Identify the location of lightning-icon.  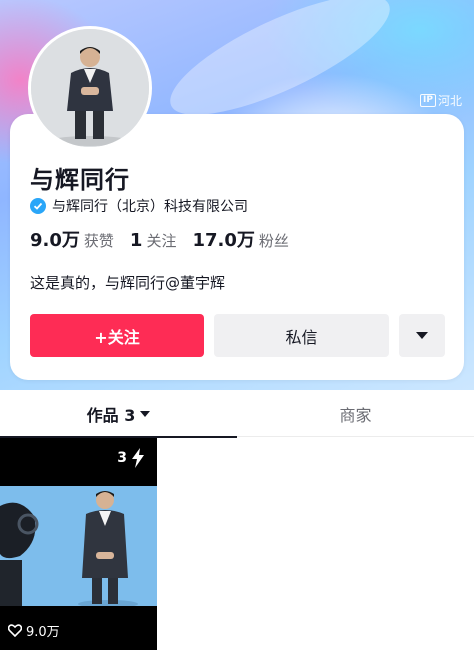
(138, 458).